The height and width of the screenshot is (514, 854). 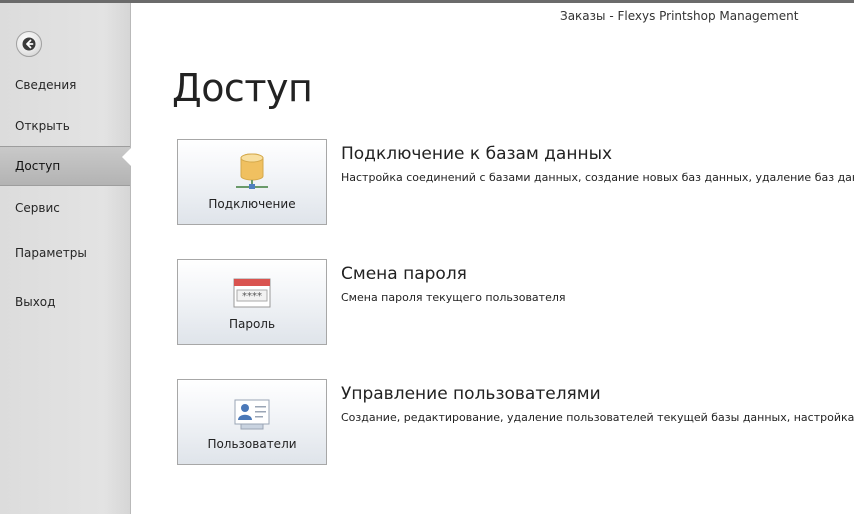 What do you see at coordinates (679, 16) in the screenshot?
I see `window-title: Заказы - Flexys Printshop Management` at bounding box center [679, 16].